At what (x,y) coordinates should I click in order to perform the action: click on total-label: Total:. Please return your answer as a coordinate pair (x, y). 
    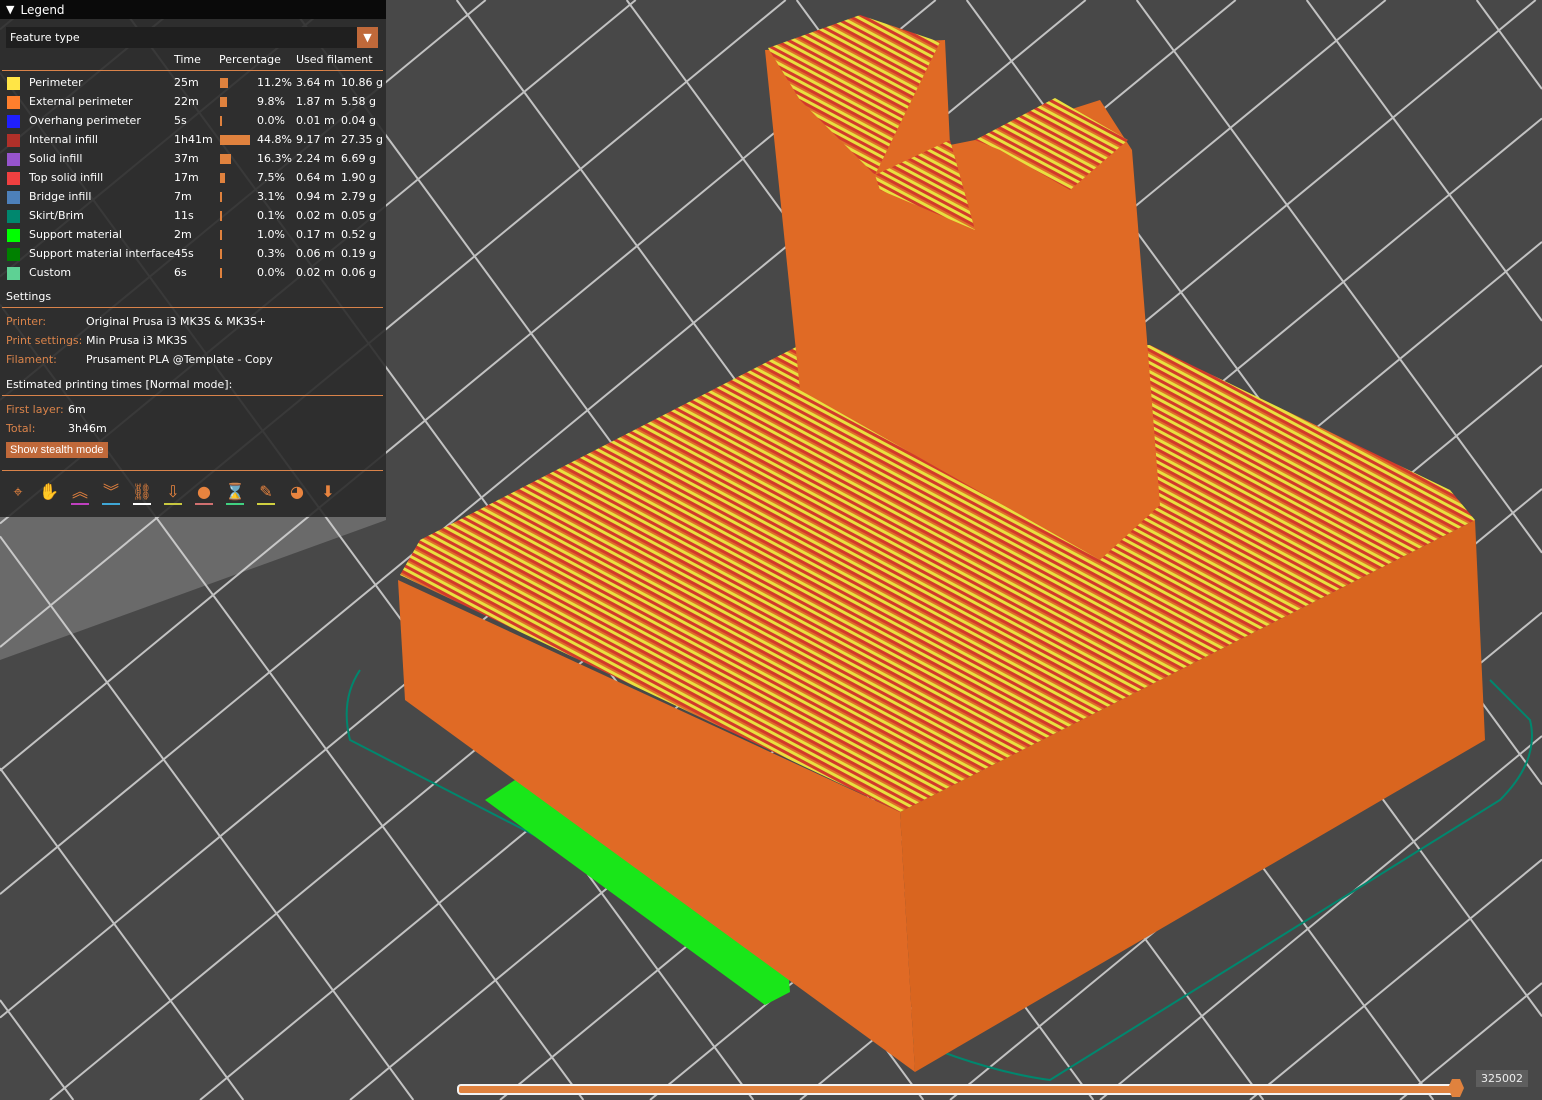
    Looking at the image, I should click on (21, 428).